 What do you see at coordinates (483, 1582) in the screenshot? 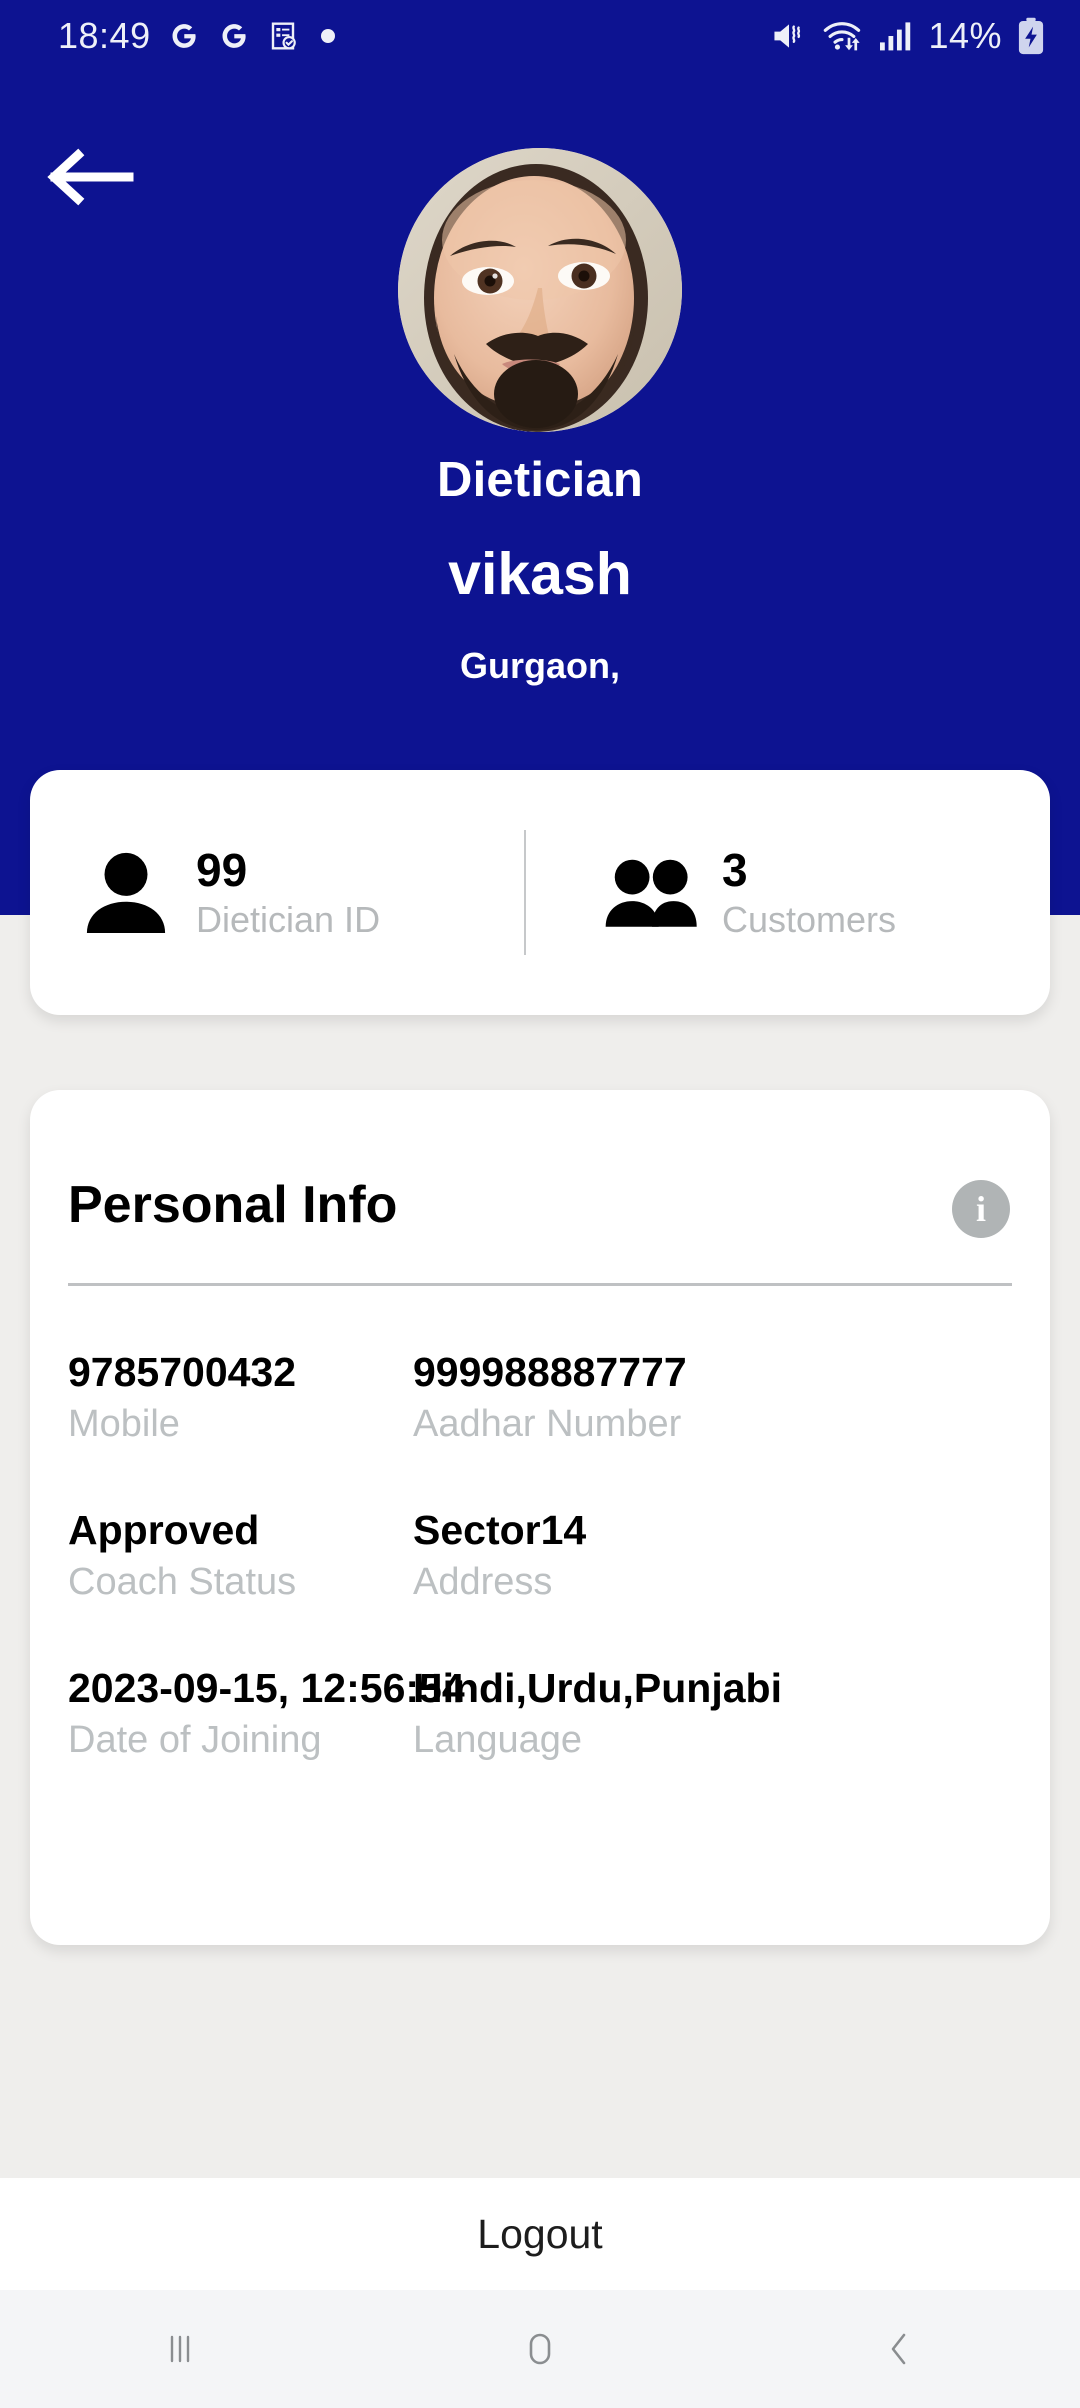
I see `field-label: Address` at bounding box center [483, 1582].